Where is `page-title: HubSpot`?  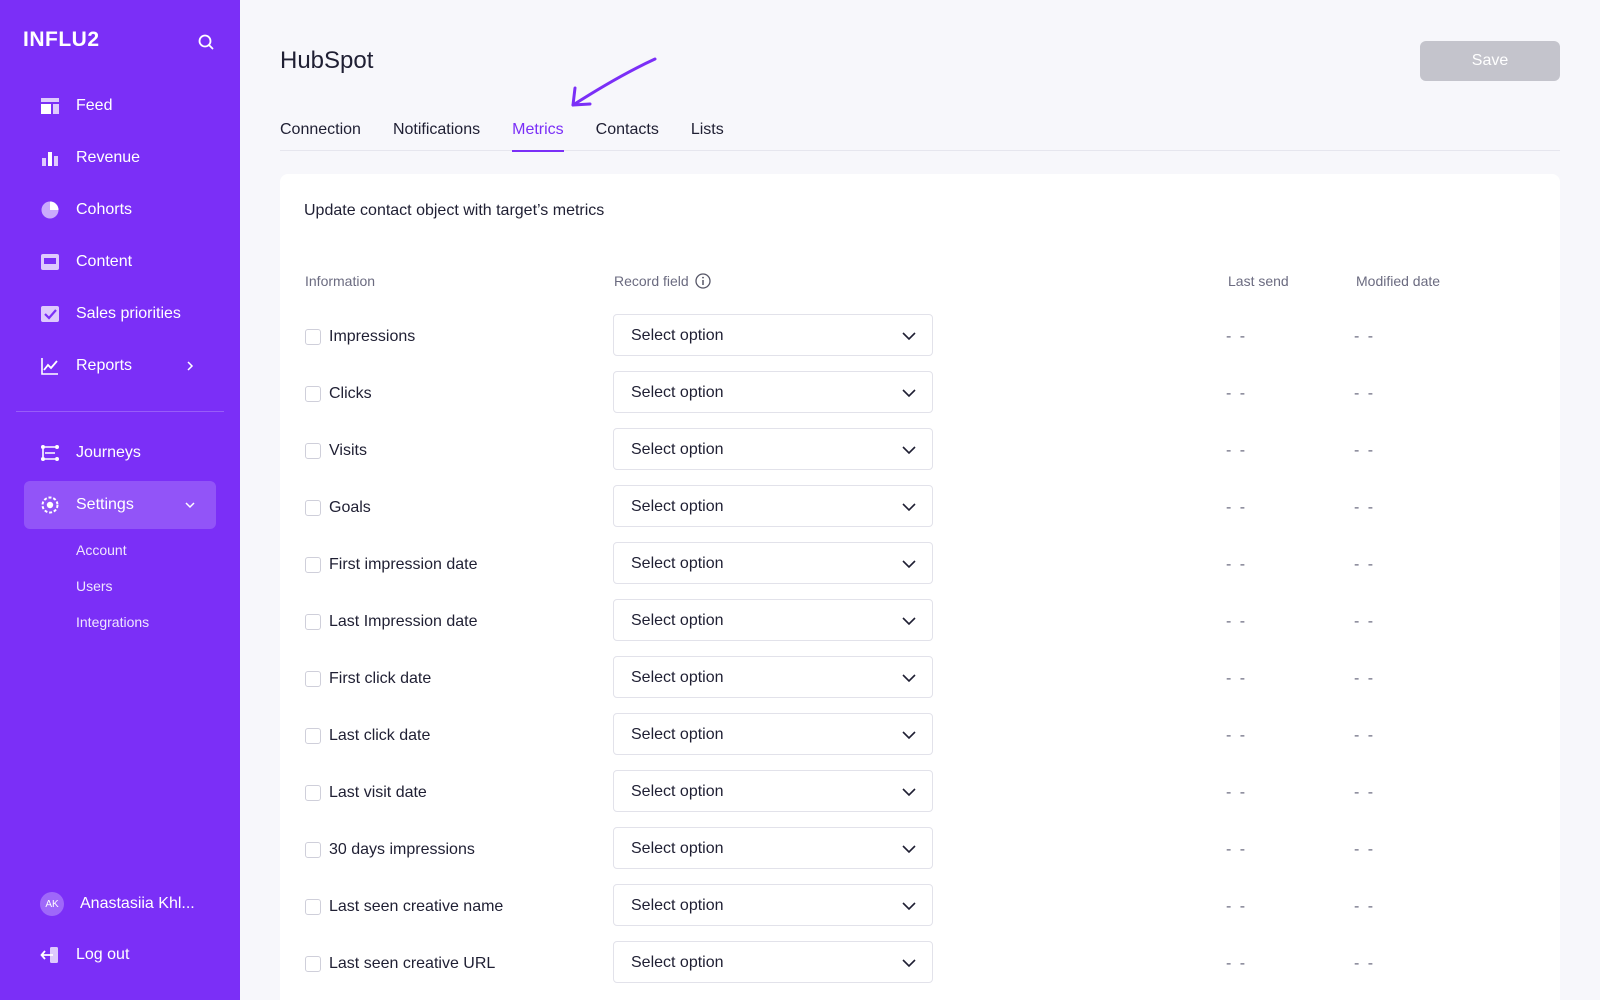
page-title: HubSpot is located at coordinates (327, 60).